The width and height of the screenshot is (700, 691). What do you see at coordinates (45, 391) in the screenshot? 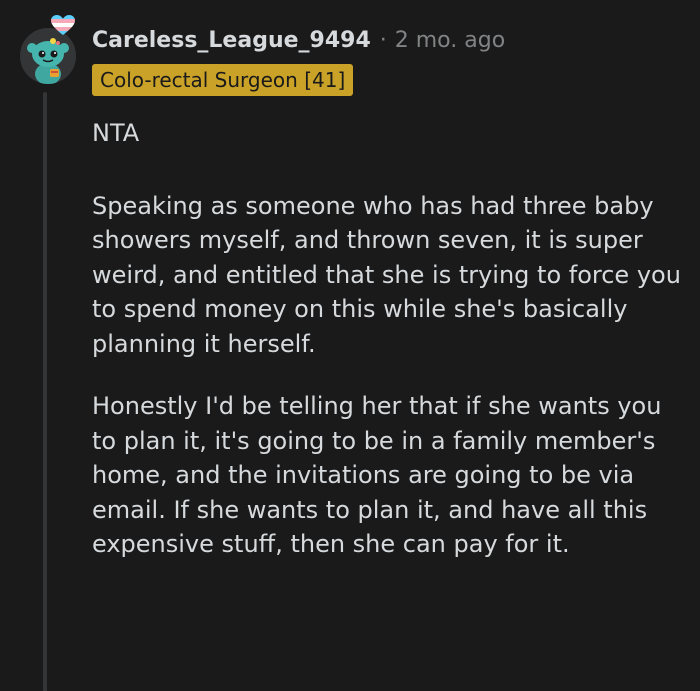
I see `thread-collapse-line` at bounding box center [45, 391].